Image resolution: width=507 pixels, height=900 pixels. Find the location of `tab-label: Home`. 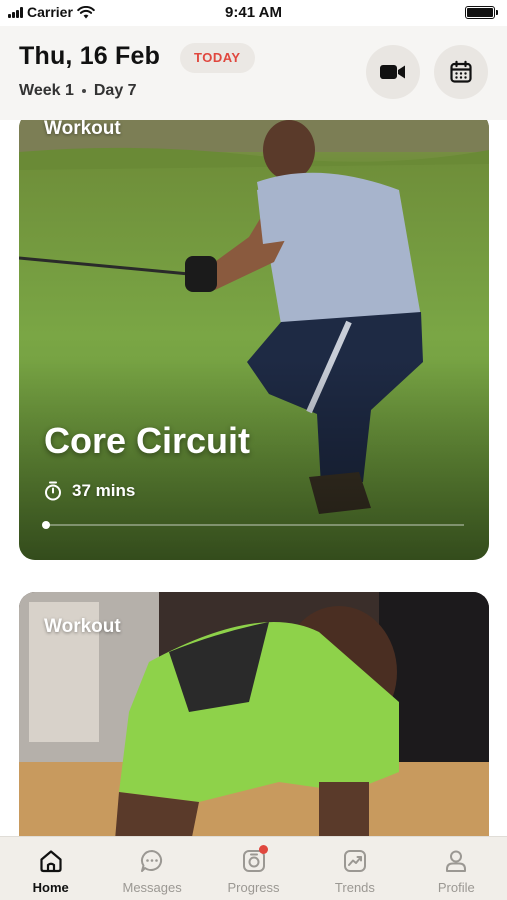

tab-label: Home is located at coordinates (50, 887).